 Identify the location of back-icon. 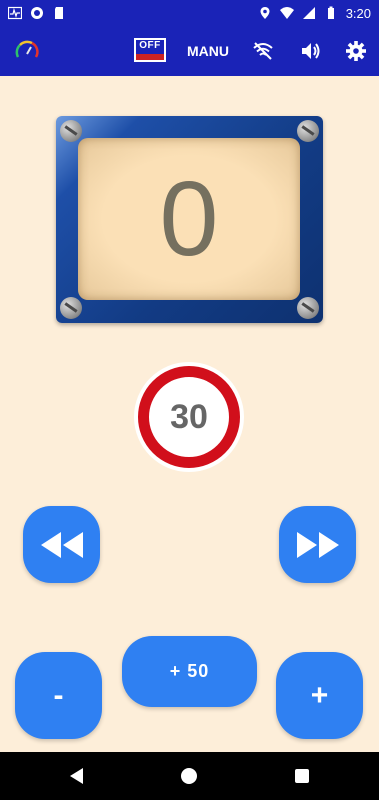
(76, 776).